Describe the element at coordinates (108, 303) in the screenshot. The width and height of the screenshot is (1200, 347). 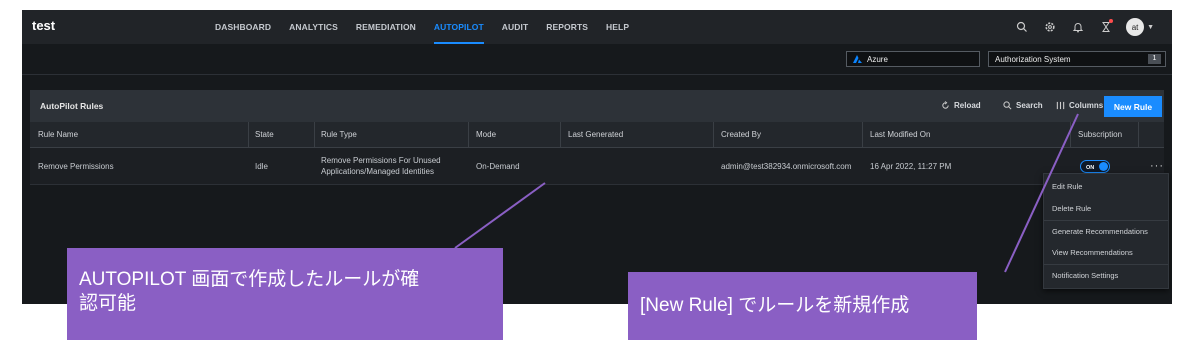
I see `left-callout-line2: 認可能` at that location.